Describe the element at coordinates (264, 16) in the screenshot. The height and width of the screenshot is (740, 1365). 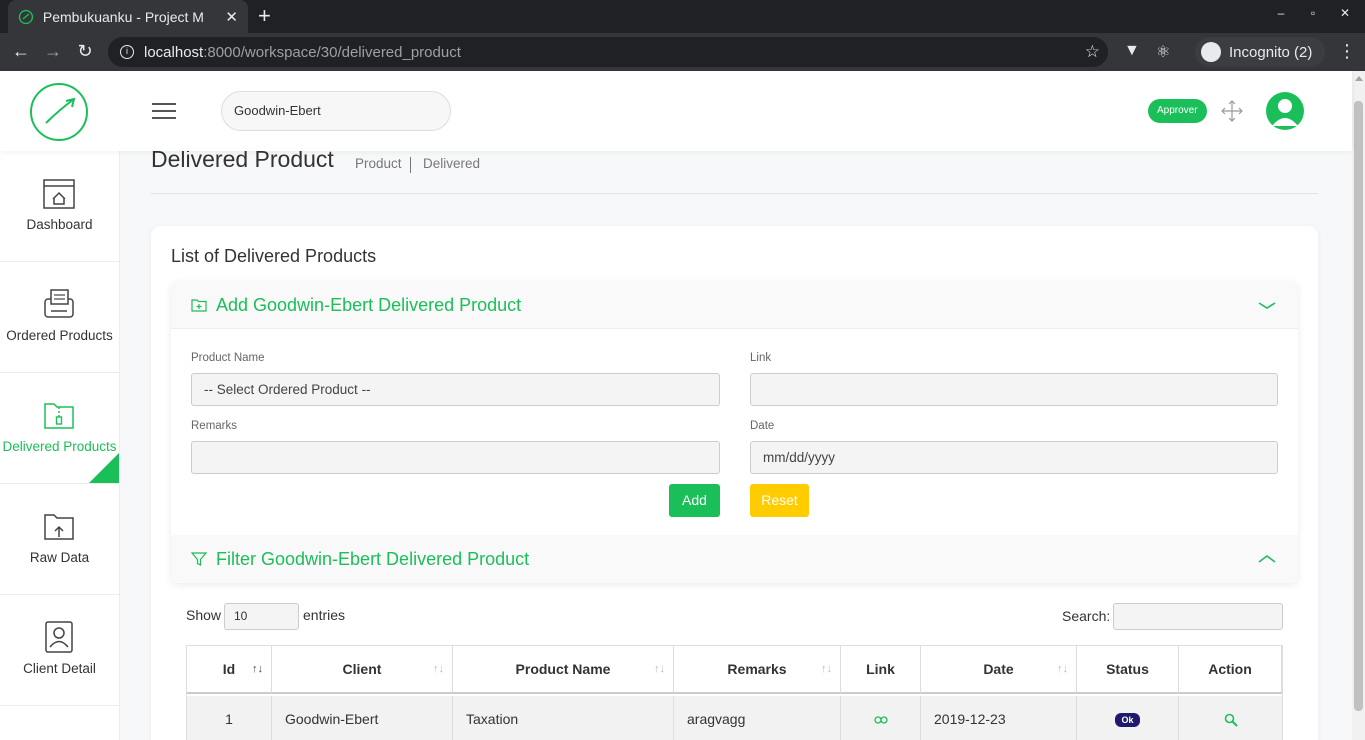
I see `new-tab-button: +` at that location.